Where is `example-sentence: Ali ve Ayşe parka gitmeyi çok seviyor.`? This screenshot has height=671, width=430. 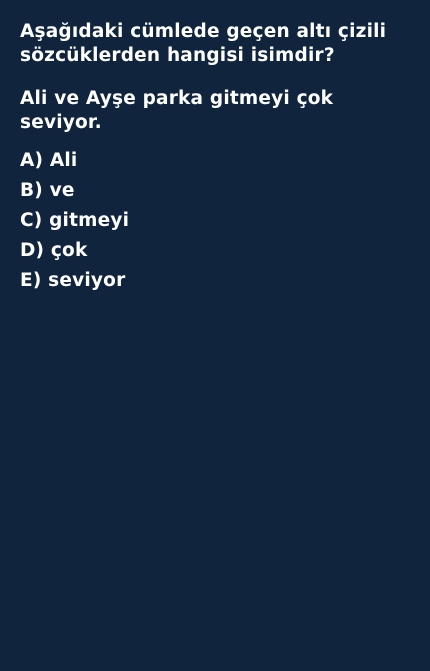
example-sentence: Ali ve Ayşe parka gitmeyi çok seviyor. is located at coordinates (177, 110).